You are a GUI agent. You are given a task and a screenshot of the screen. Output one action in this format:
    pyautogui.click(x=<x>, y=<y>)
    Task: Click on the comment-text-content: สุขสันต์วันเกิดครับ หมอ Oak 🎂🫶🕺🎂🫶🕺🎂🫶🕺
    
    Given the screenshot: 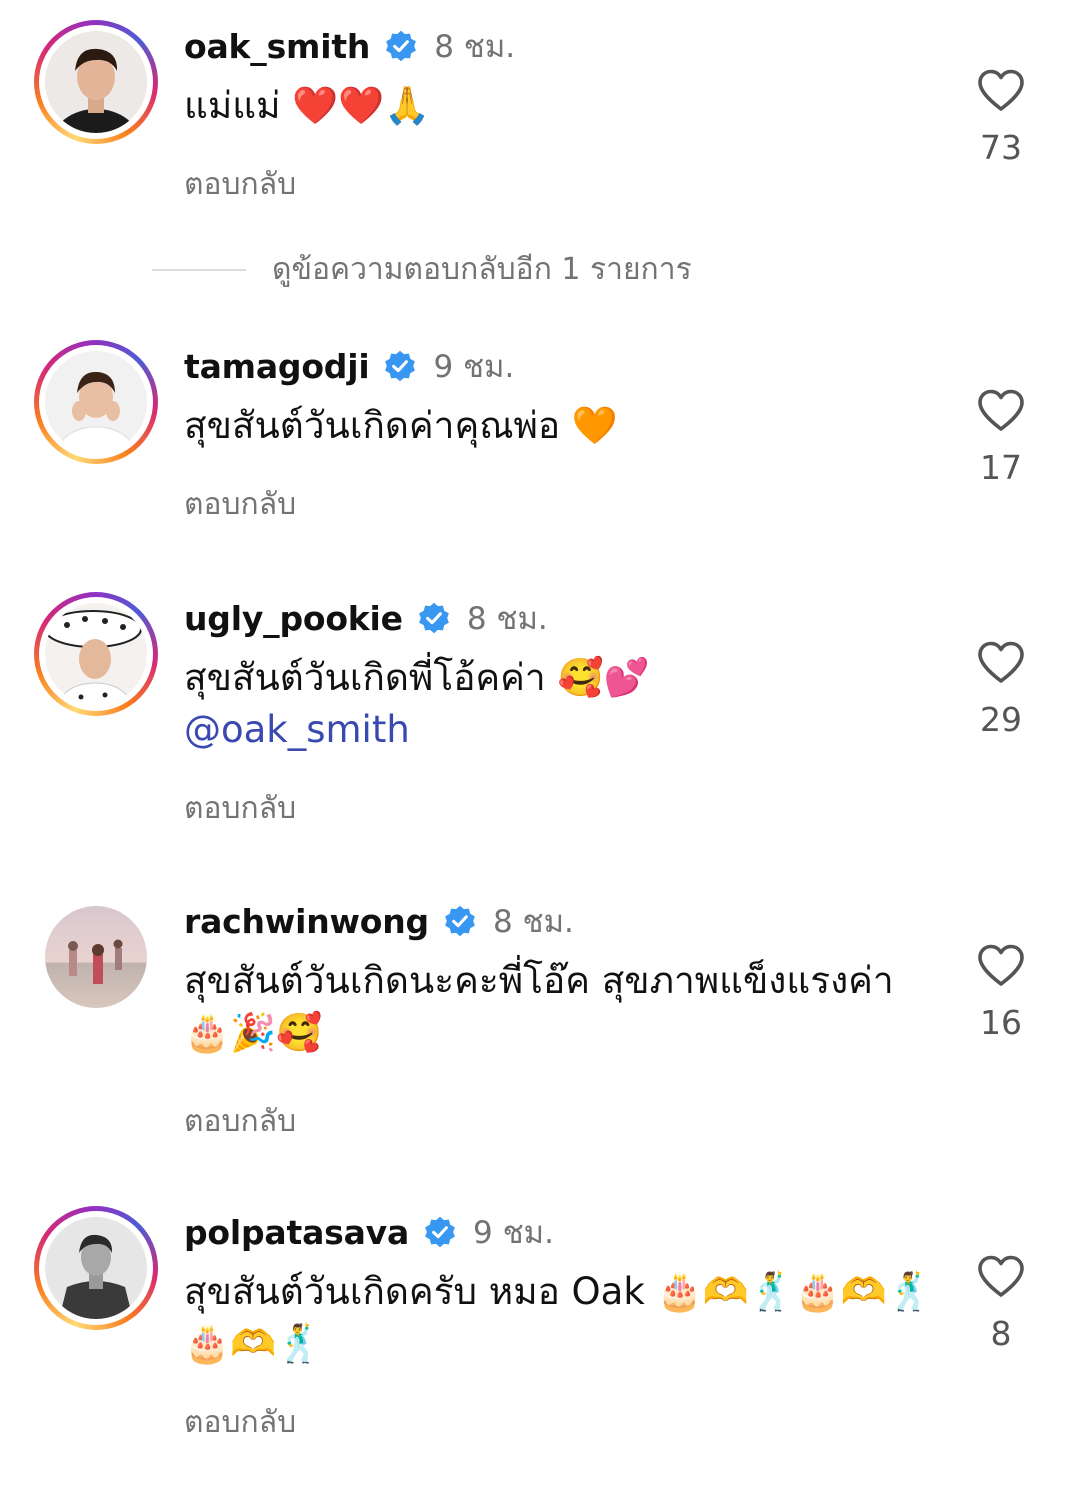 What is the action you would take?
    pyautogui.click(x=558, y=1317)
    